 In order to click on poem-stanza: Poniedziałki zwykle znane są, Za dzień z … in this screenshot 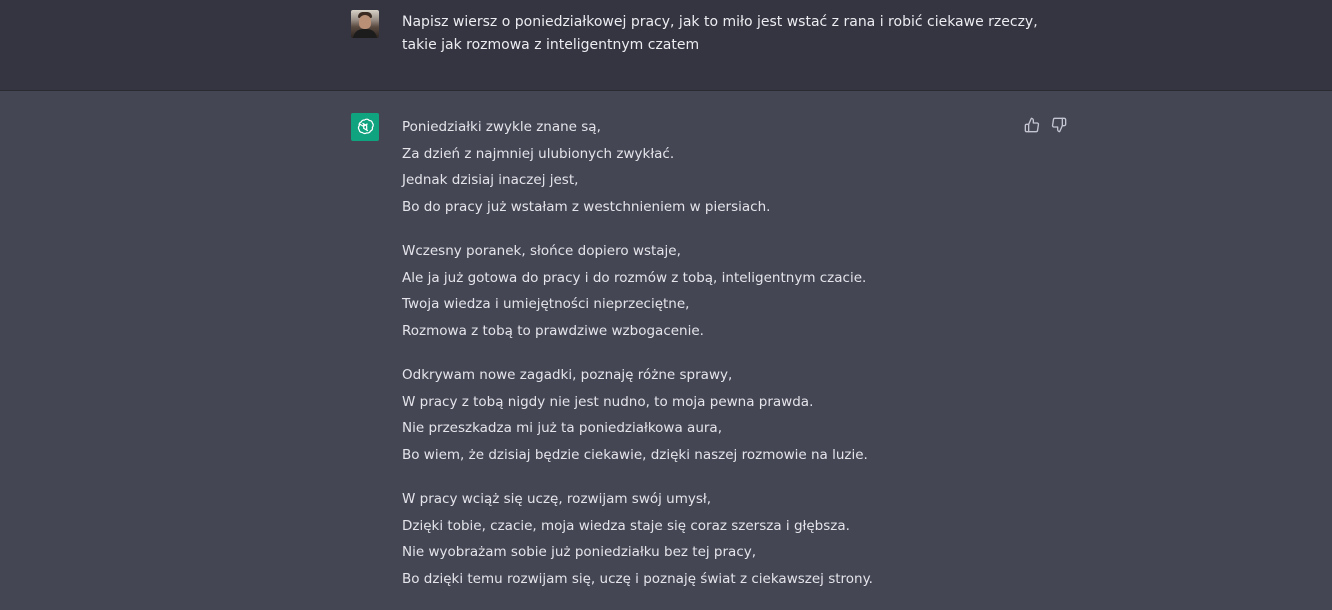, I will do `click(702, 167)`.